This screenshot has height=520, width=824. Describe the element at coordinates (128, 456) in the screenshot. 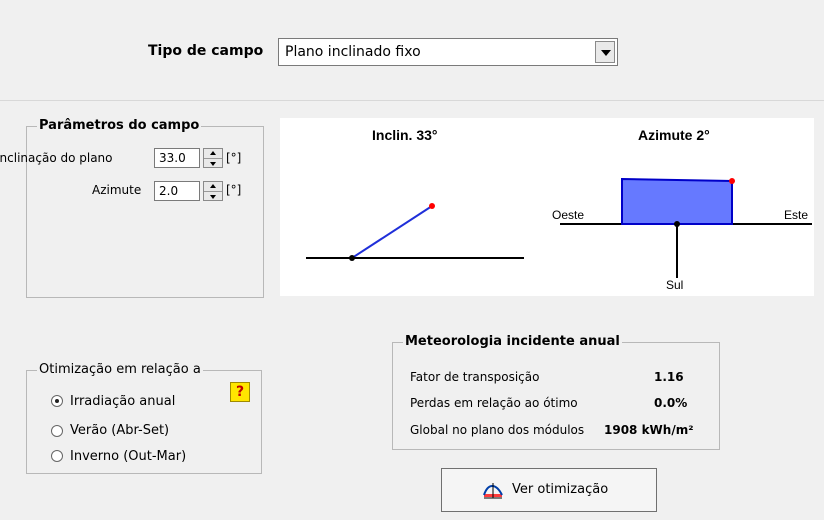

I see `optimization-option-winter: Inverno (Out-Mar)` at that location.